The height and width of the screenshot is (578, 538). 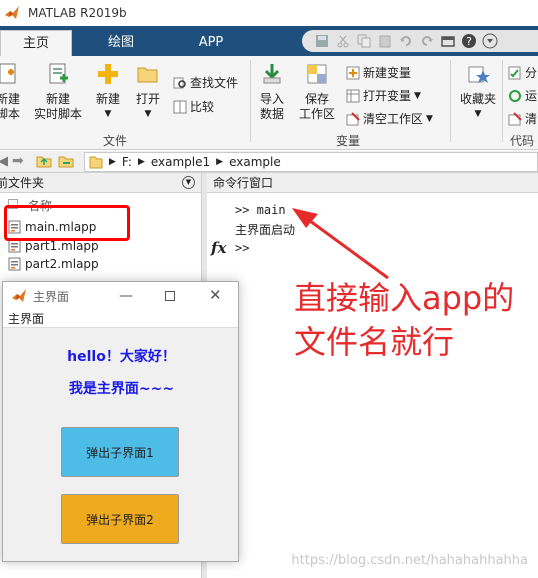 I want to click on close-icon: ✕, so click(x=215, y=295).